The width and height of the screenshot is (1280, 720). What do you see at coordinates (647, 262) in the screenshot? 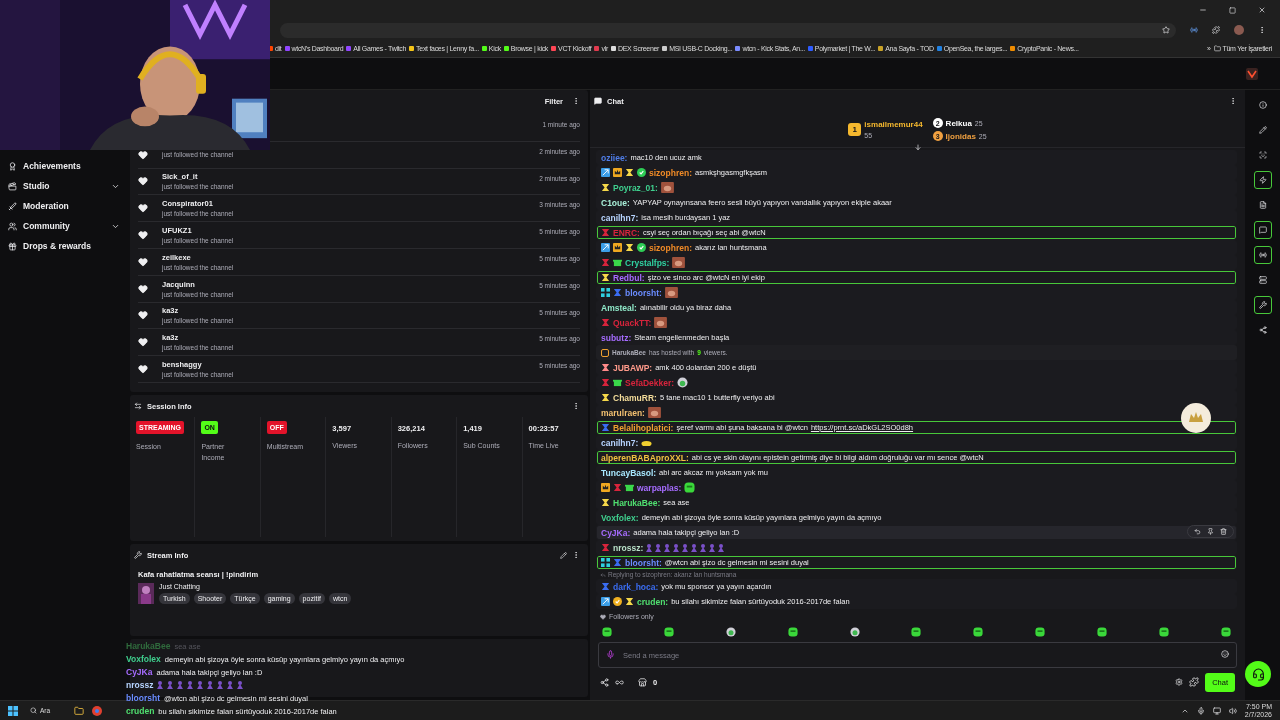
I see `username: Crystalfps:` at bounding box center [647, 262].